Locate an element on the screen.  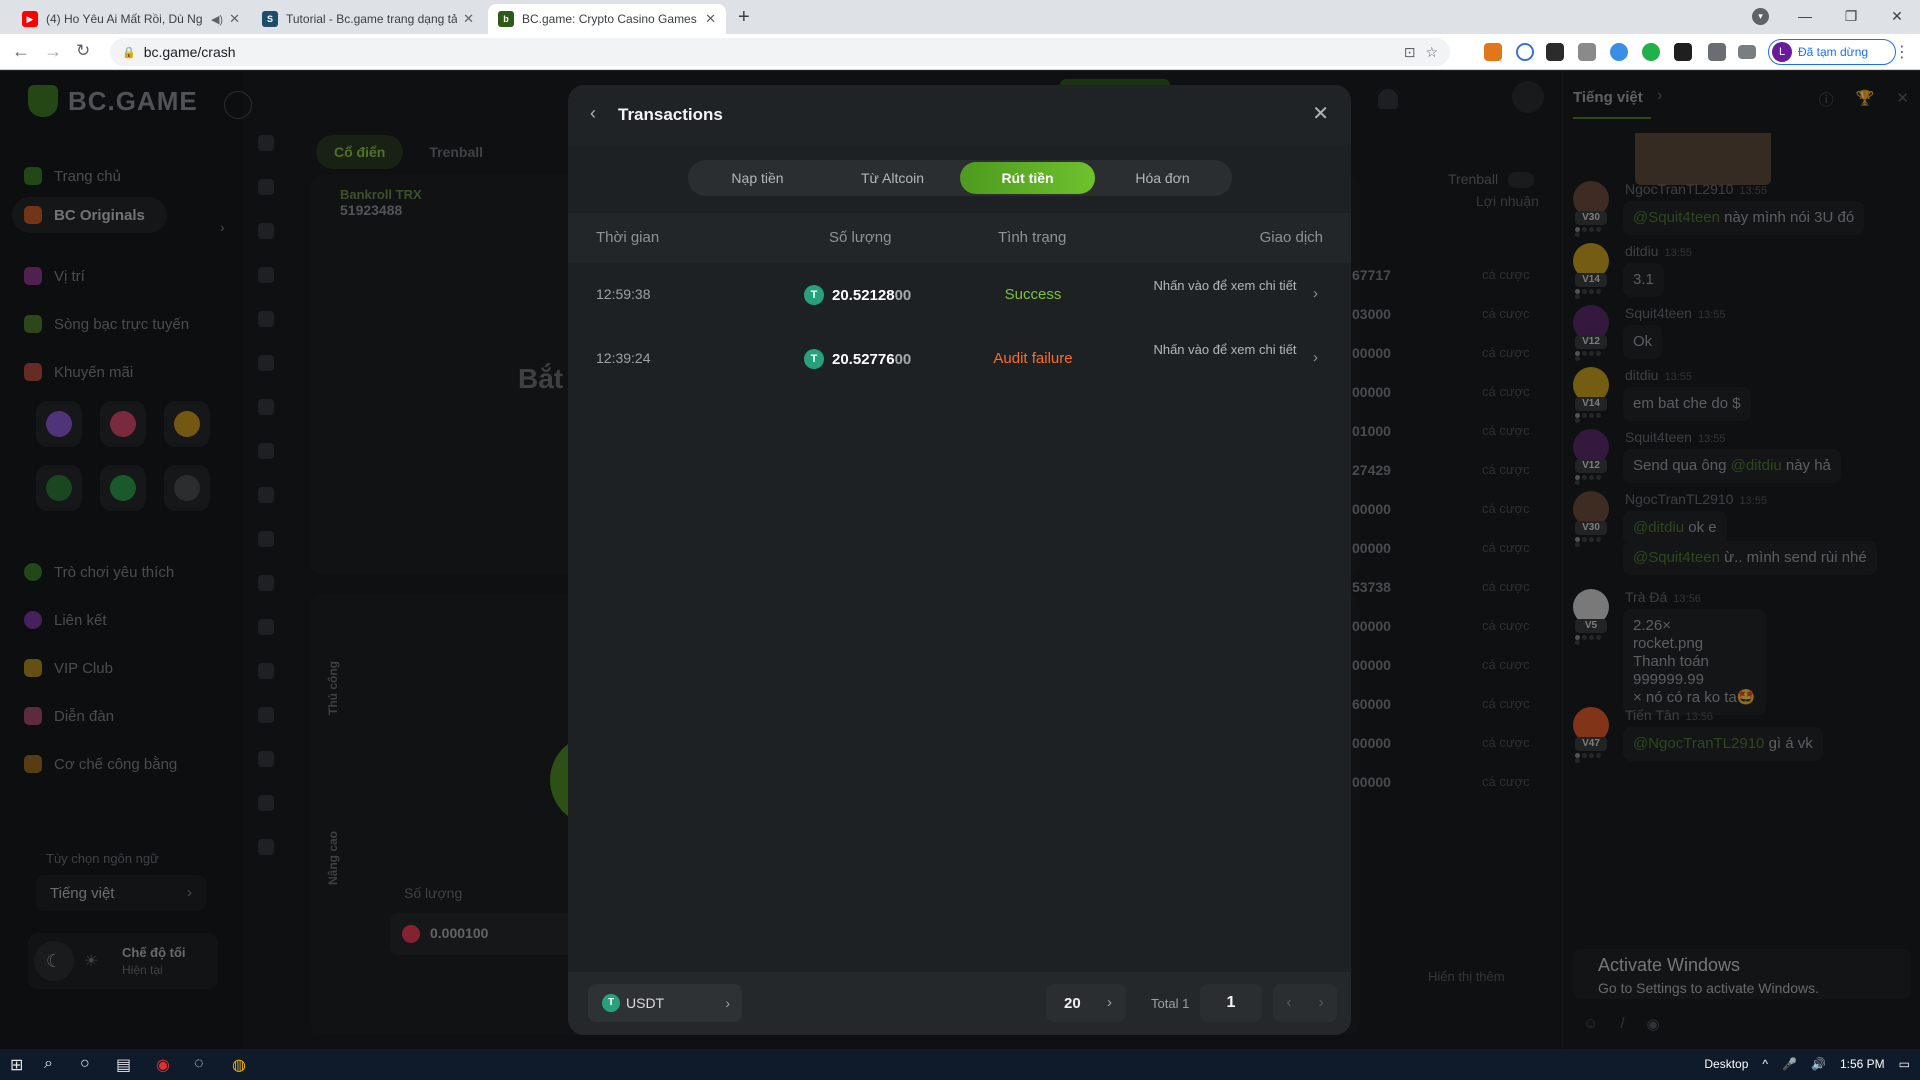
tab-search-icon: ▾ is located at coordinates (1760, 16).